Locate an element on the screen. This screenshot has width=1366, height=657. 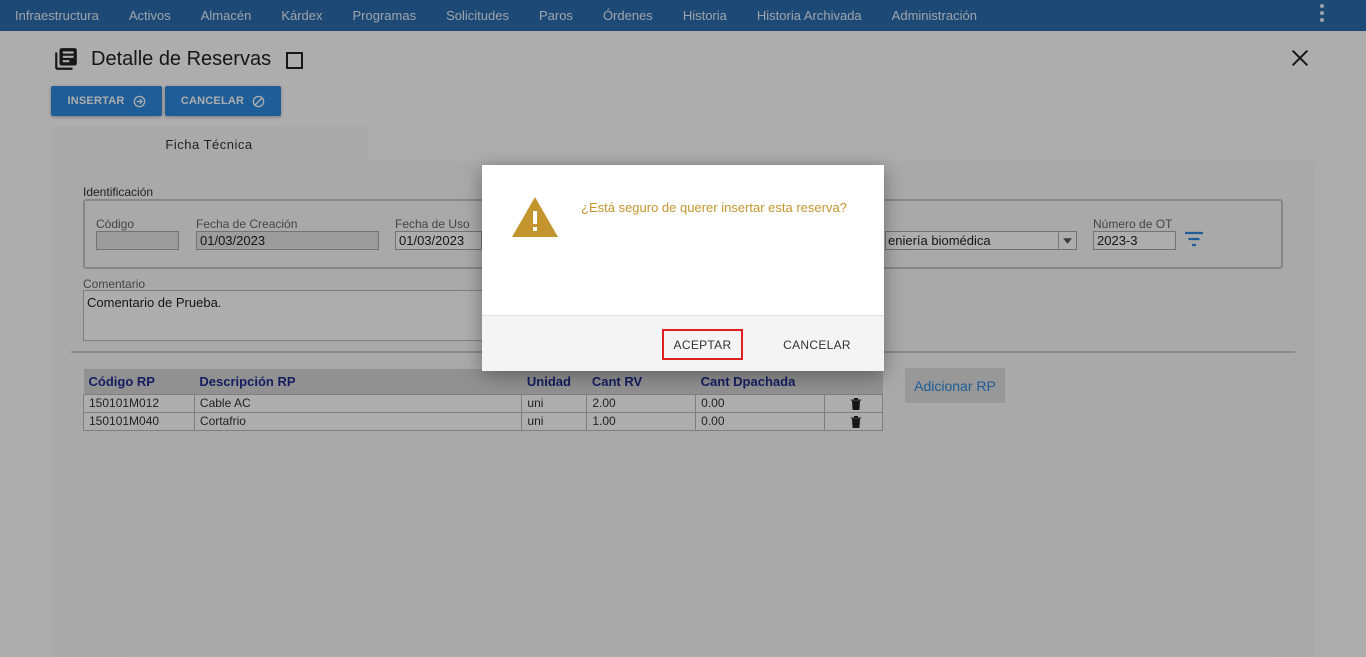
dialog-cancel-button: CANCELAR is located at coordinates (817, 344).